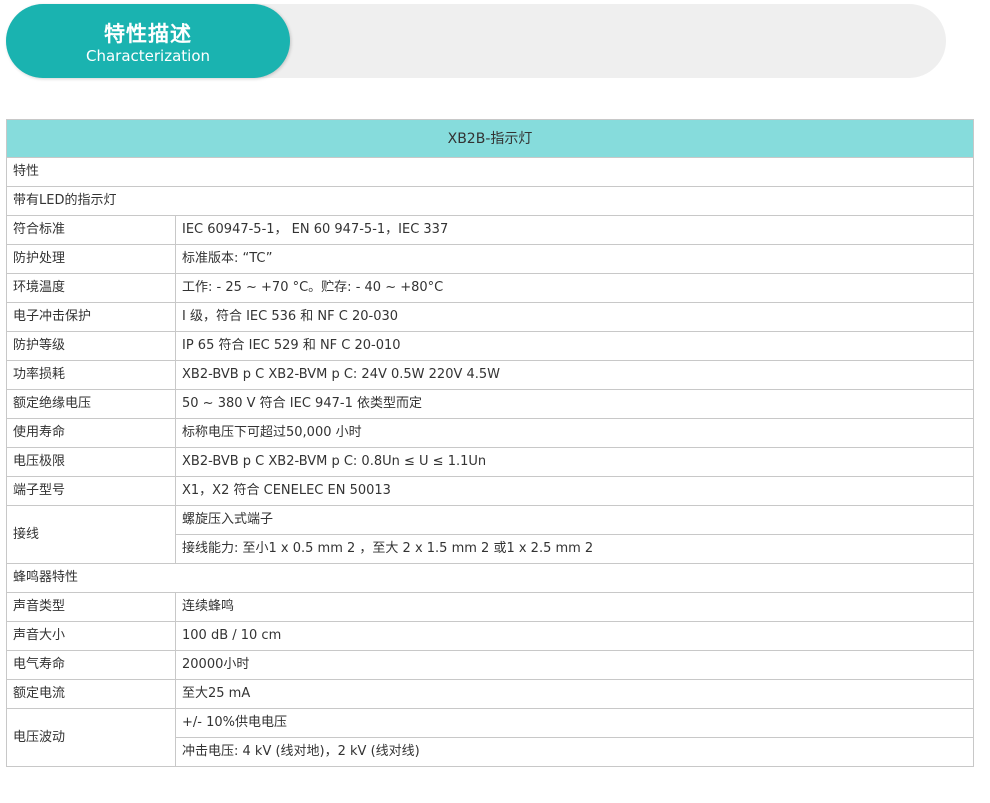  What do you see at coordinates (574, 404) in the screenshot?
I see `row-value: 50 ~ 380 V 符合 IEC 947-1 依类型而定` at bounding box center [574, 404].